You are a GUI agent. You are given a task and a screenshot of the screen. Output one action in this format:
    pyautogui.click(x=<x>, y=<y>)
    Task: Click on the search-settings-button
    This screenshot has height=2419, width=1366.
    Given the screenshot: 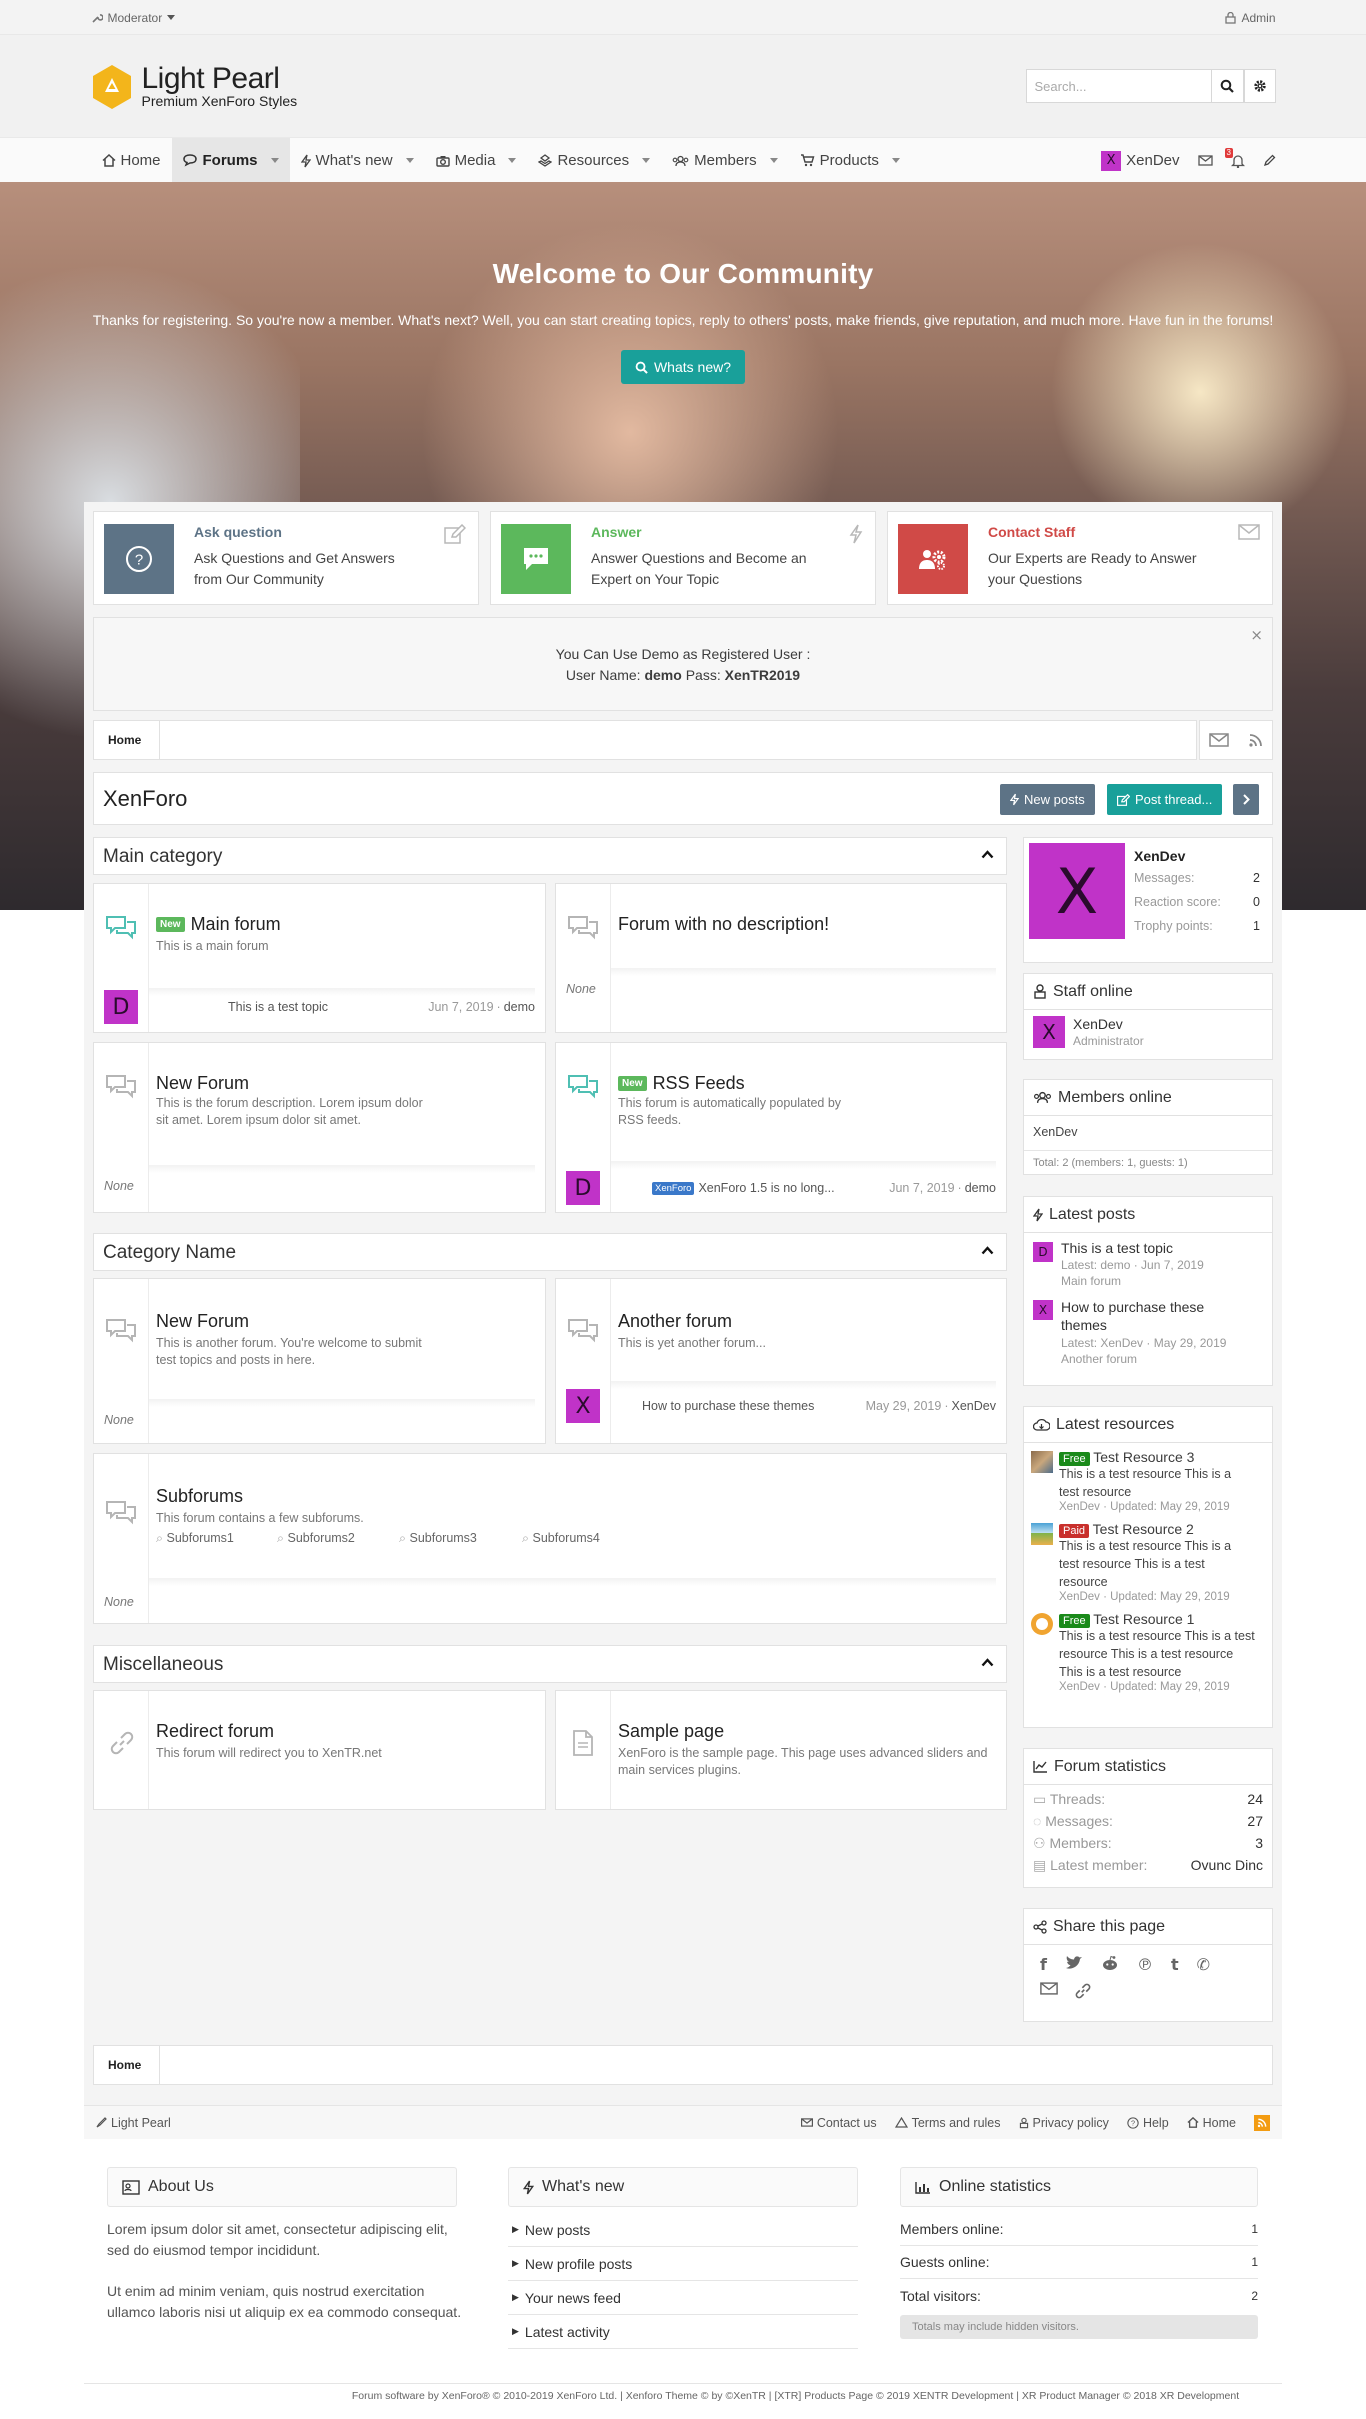 What is the action you would take?
    pyautogui.click(x=1259, y=86)
    